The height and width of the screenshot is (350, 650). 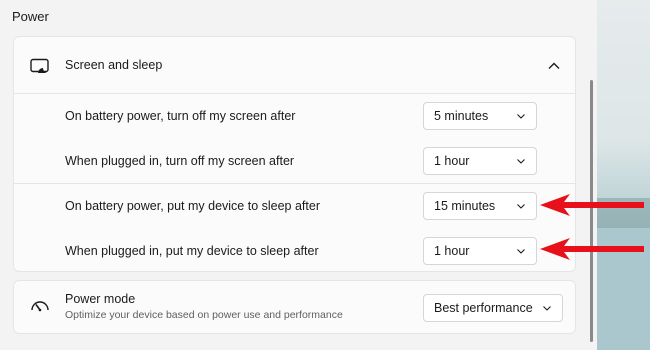 What do you see at coordinates (100, 299) in the screenshot?
I see `power-mode-title: Power mode` at bounding box center [100, 299].